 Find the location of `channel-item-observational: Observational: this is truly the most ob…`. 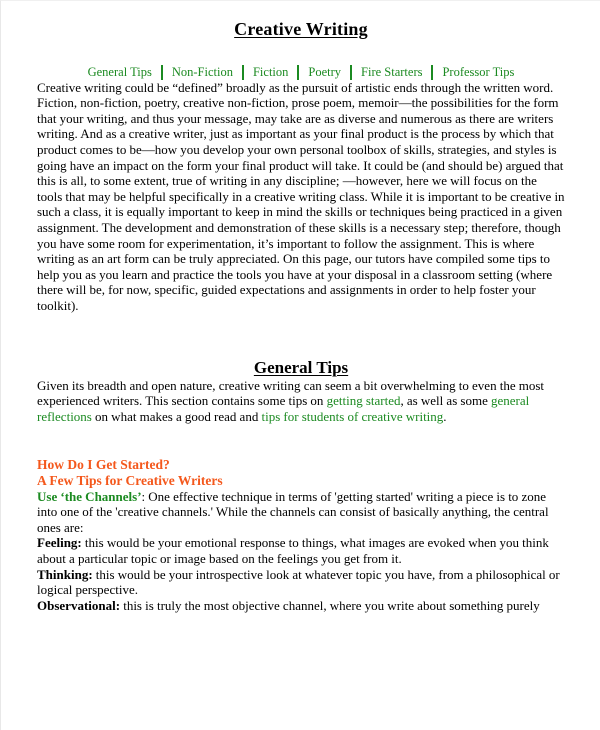

channel-item-observational: Observational: this is truly the most ob… is located at coordinates (301, 606).